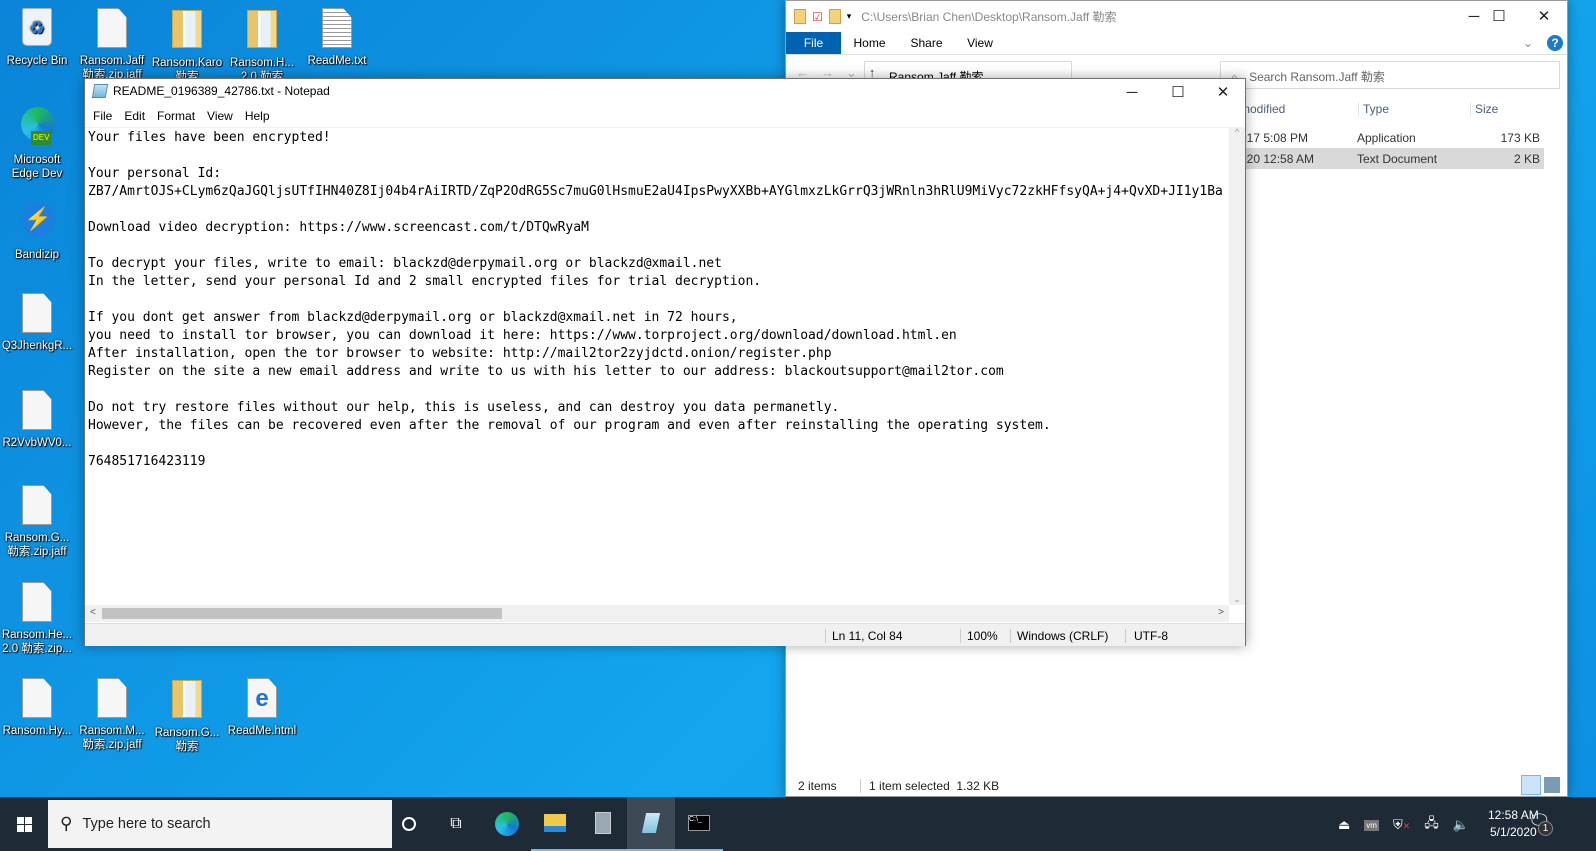 Image resolution: width=1596 pixels, height=851 pixels. Describe the element at coordinates (926, 43) in the screenshot. I see `tab-share: Share` at that location.